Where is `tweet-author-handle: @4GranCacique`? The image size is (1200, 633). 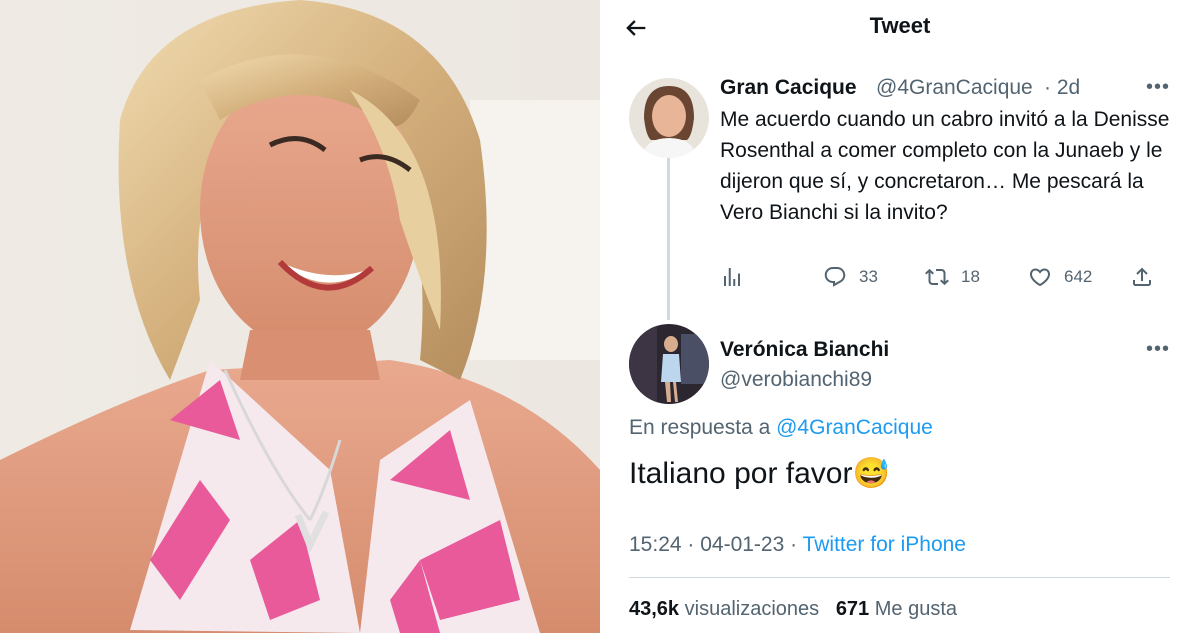 tweet-author-handle: @4GranCacique is located at coordinates (954, 88).